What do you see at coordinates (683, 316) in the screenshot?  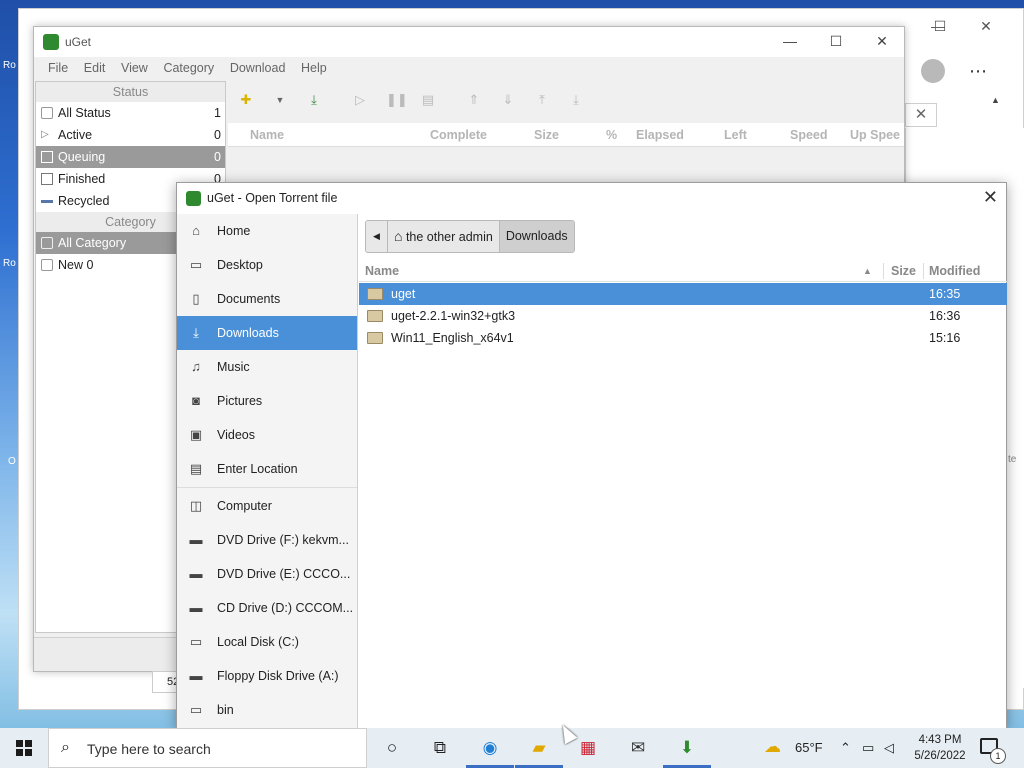 I see `file-row: uget-2.2.1-win32+gtk3 16:36` at bounding box center [683, 316].